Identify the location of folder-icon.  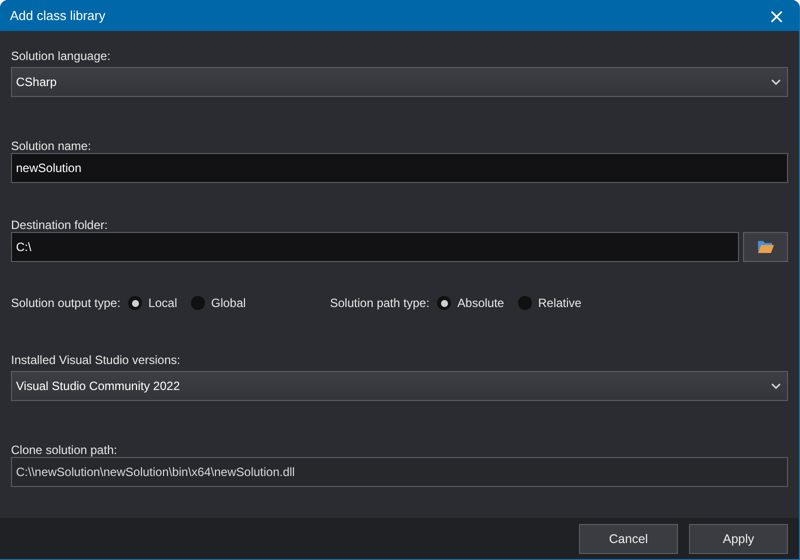
(765, 247).